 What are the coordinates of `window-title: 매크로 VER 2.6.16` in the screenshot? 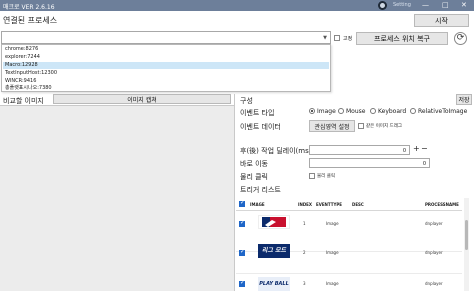 It's located at (29, 7).